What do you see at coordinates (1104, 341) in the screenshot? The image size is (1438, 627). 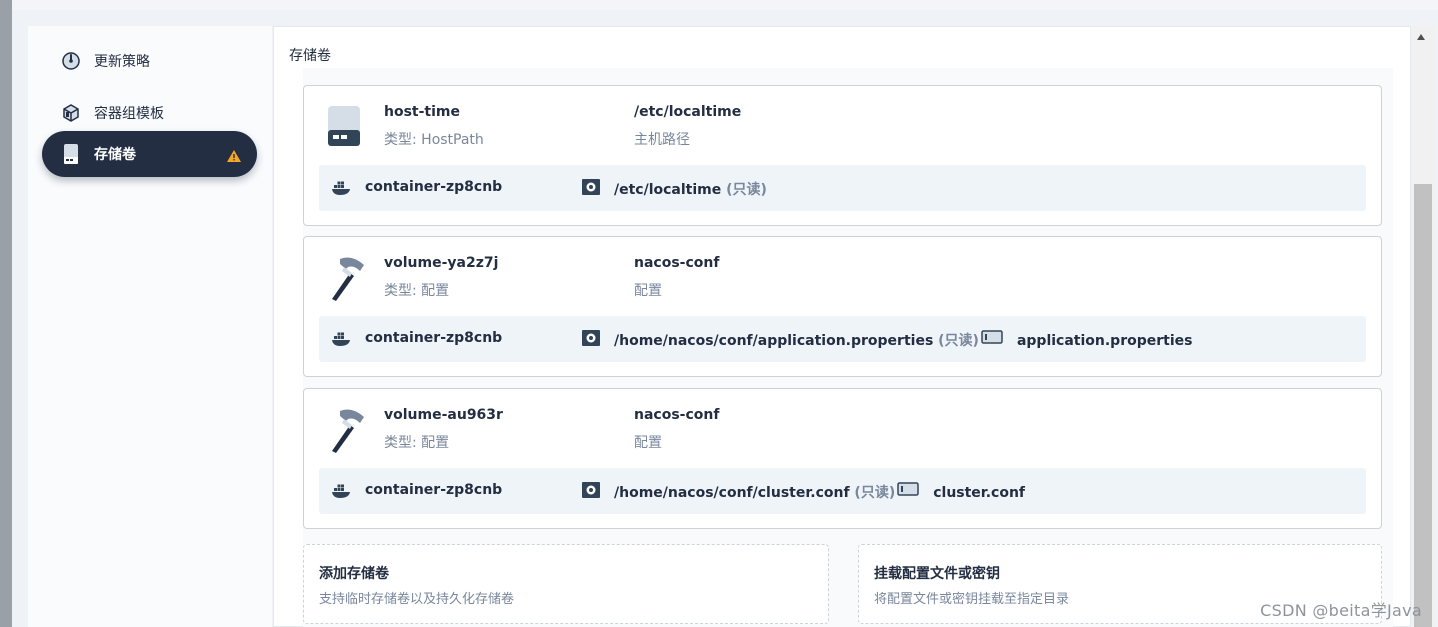 I see `key-name: application.properties` at bounding box center [1104, 341].